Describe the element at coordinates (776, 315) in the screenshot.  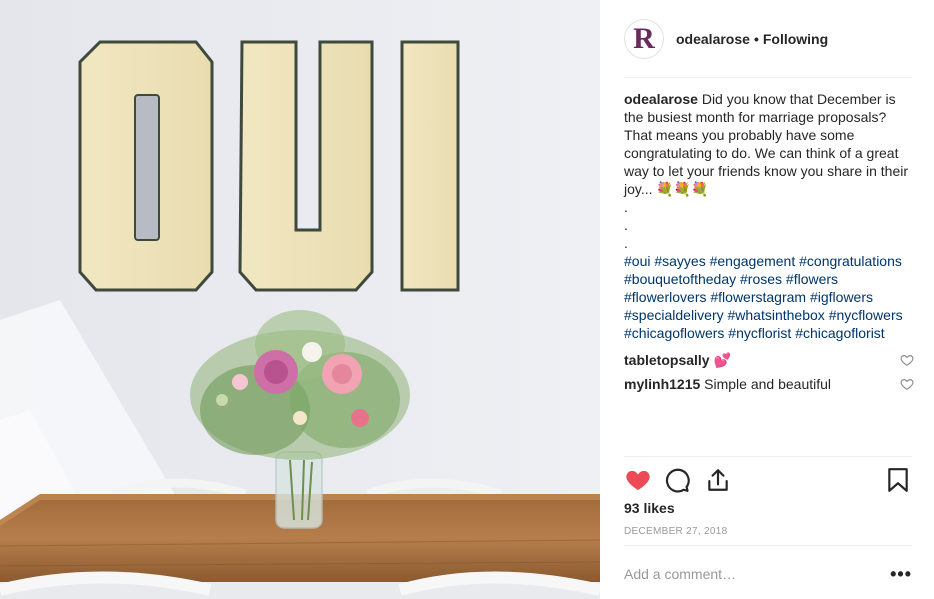
I see `hashtag-link: #whatsinthebox` at that location.